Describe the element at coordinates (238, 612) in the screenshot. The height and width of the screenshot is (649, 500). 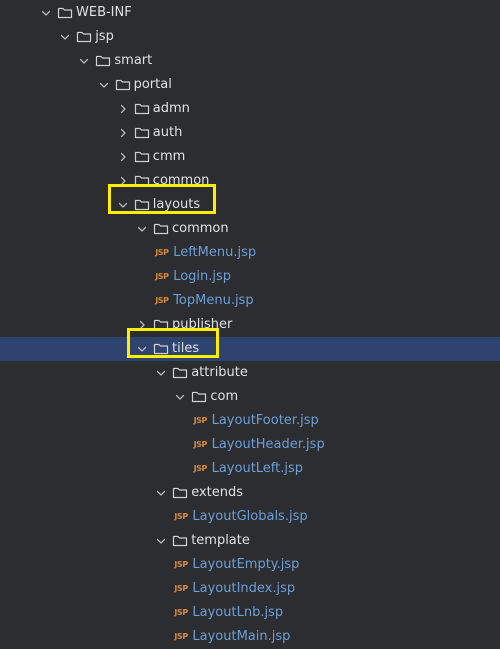
I see `file-name: LayoutLnb.jsp` at that location.